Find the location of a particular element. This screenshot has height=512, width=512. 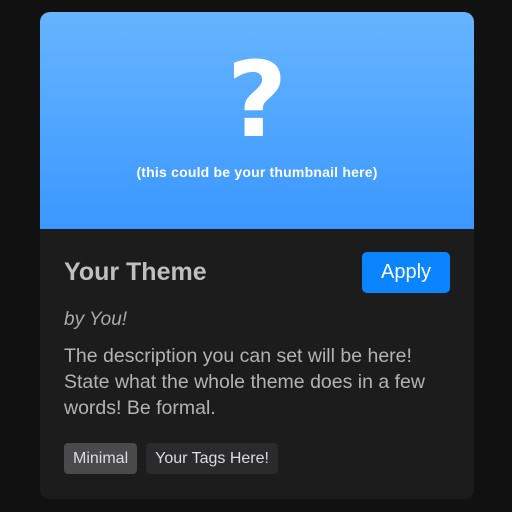

tag-your-tags-here: Your Tags Here! is located at coordinates (212, 458).